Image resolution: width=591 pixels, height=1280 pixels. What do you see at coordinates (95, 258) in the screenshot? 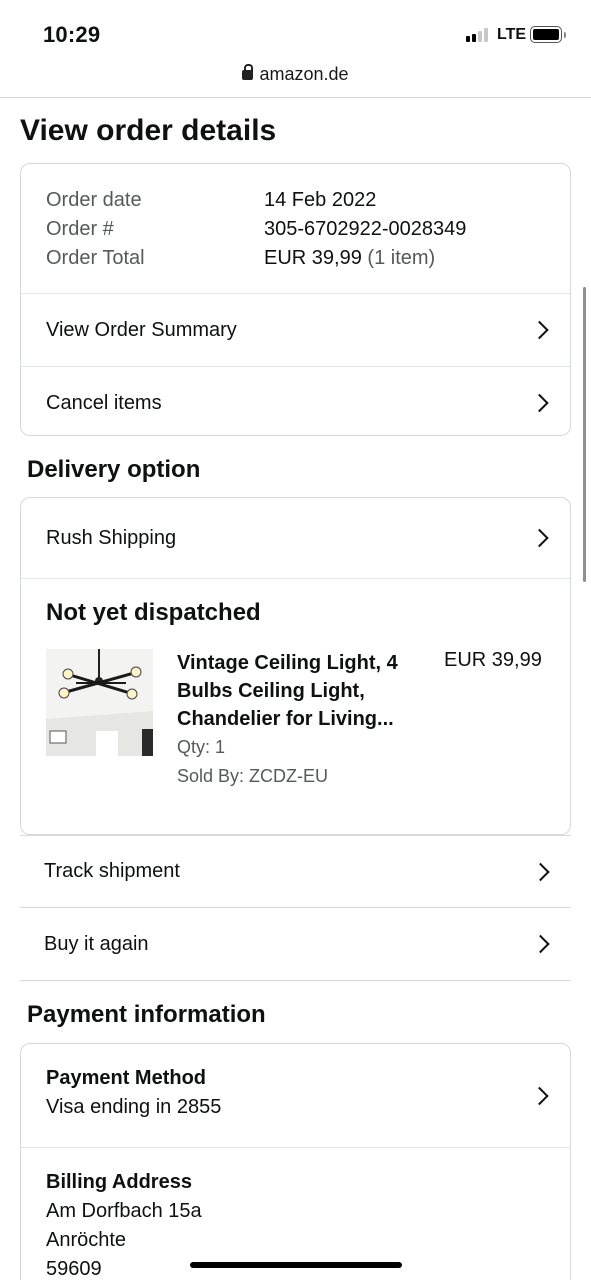
I see `order-total-label: Order Total` at bounding box center [95, 258].